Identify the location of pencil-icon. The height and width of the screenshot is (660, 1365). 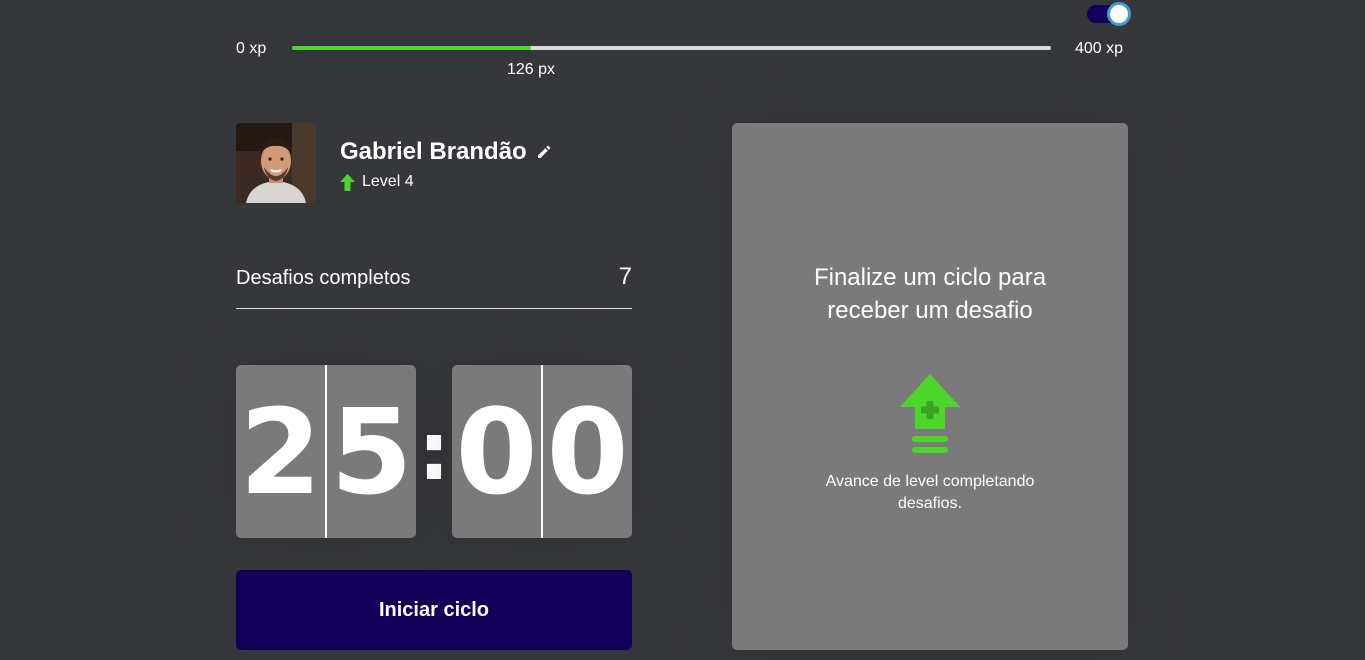
(544, 152).